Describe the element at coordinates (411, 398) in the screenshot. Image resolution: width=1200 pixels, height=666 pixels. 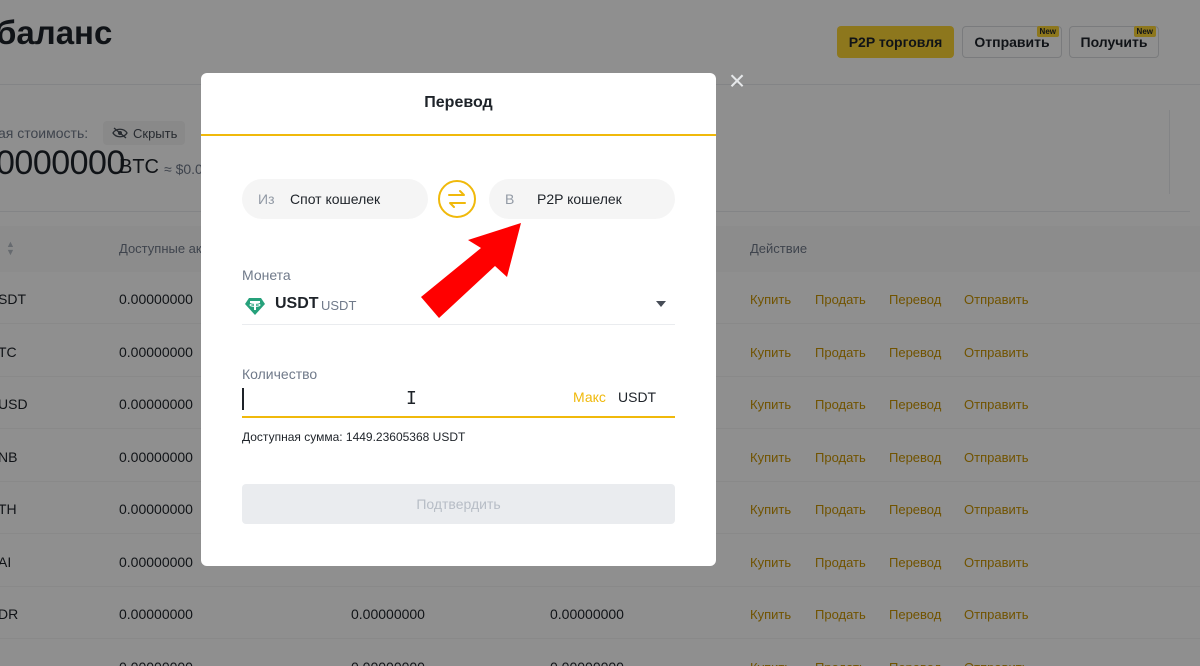
I see `mouse-ibeam-cursor: I` at that location.